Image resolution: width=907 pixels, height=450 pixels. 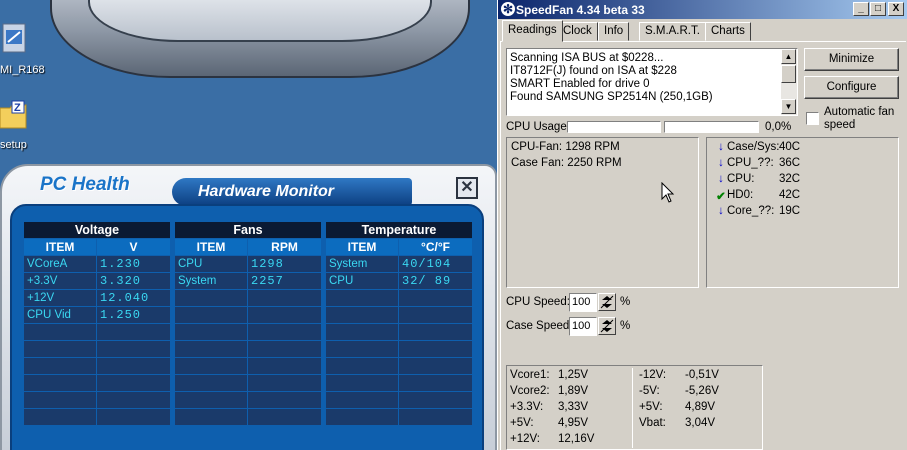 I want to click on arrow-down-icon: ↓, so click(x=721, y=211).